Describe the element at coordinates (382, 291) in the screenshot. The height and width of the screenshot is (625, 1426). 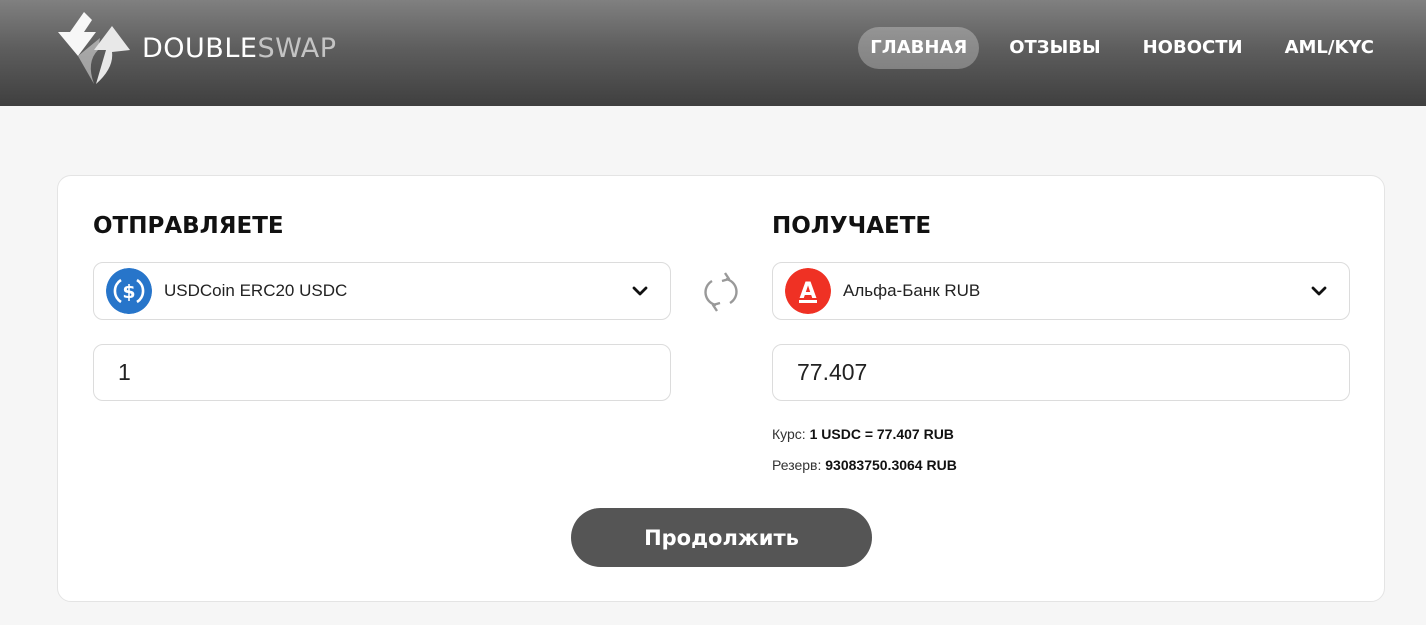
I see `send-currency-select: $ USDCoin ERC20 USDC` at that location.